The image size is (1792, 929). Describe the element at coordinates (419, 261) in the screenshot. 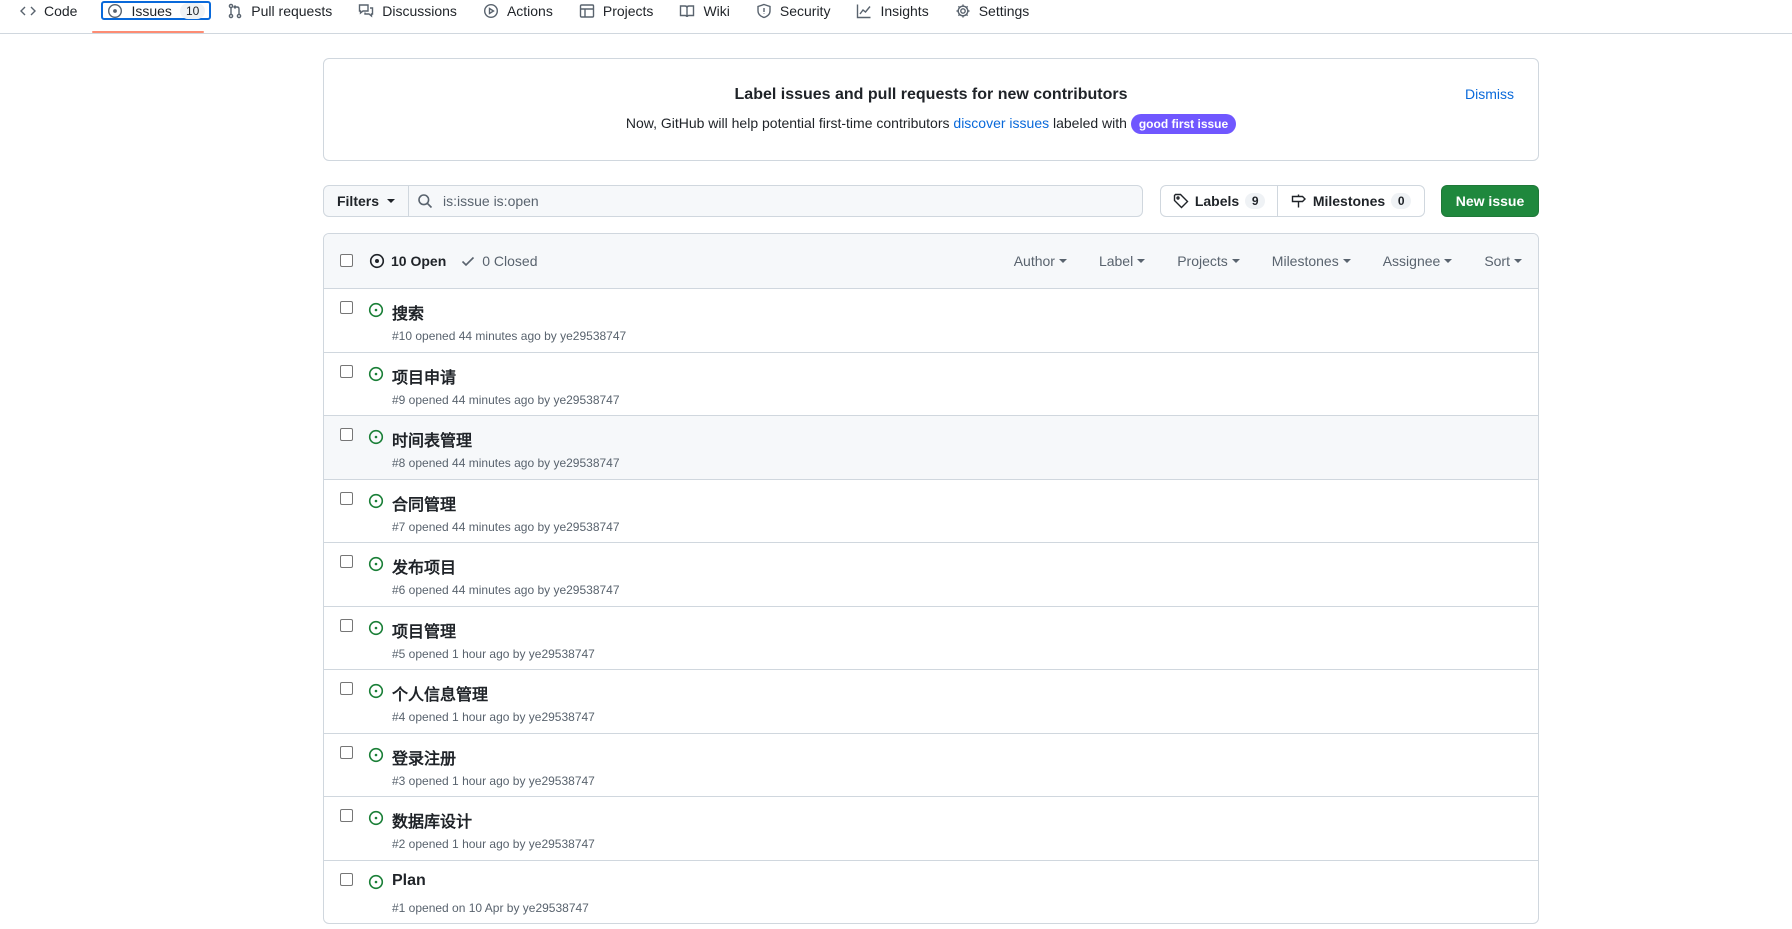

I see `open-label: 10 Open` at that location.